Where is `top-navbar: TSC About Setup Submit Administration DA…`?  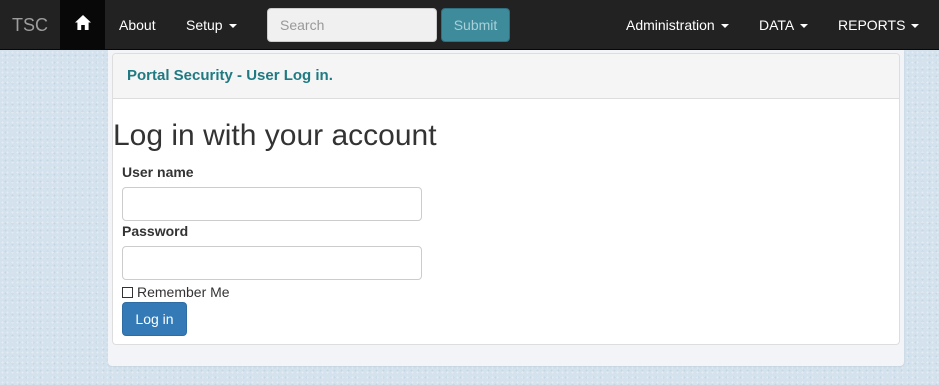
top-navbar: TSC About Setup Submit Administration DA… is located at coordinates (469, 25).